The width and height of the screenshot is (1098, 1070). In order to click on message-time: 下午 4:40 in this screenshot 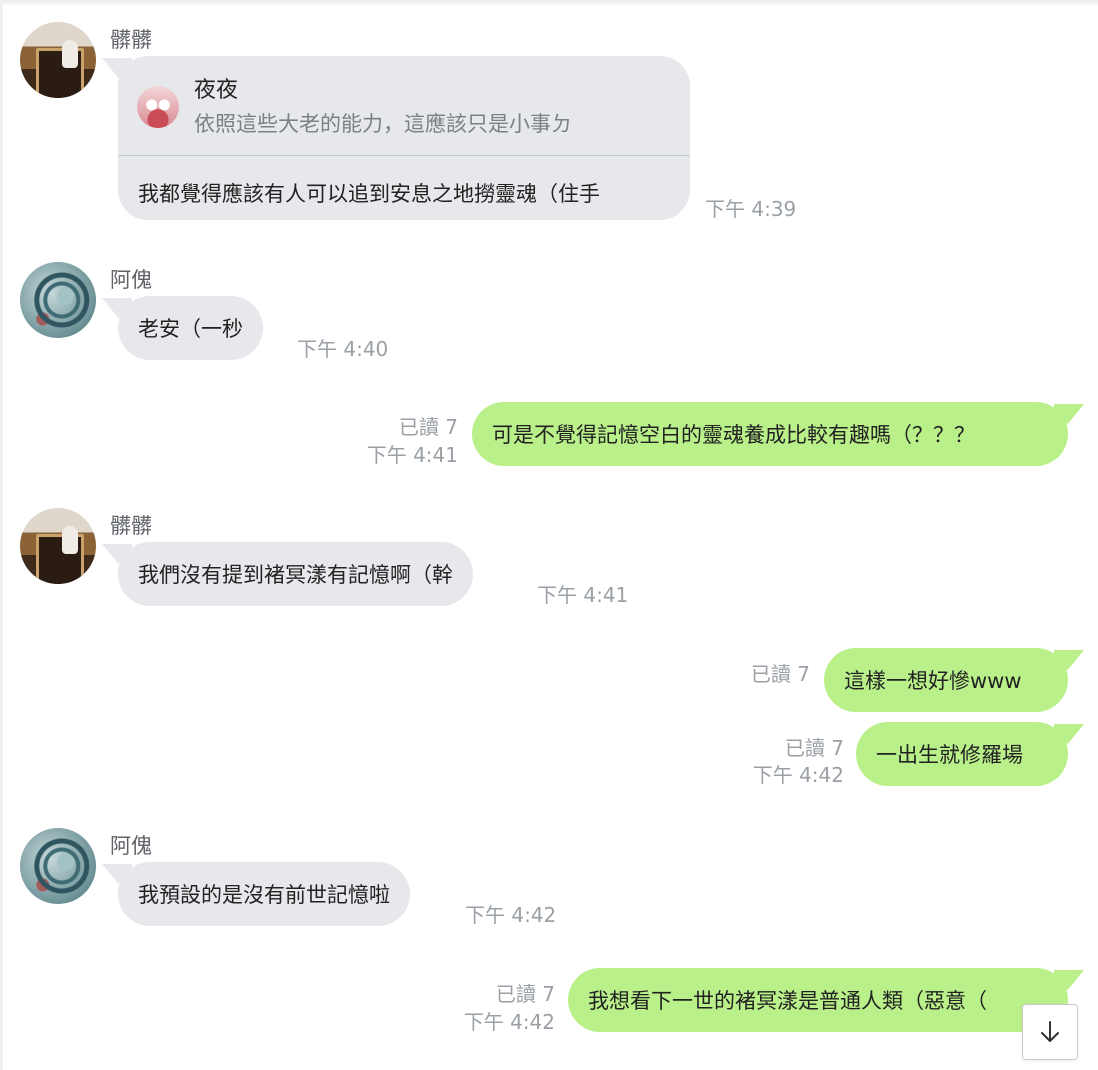, I will do `click(343, 349)`.